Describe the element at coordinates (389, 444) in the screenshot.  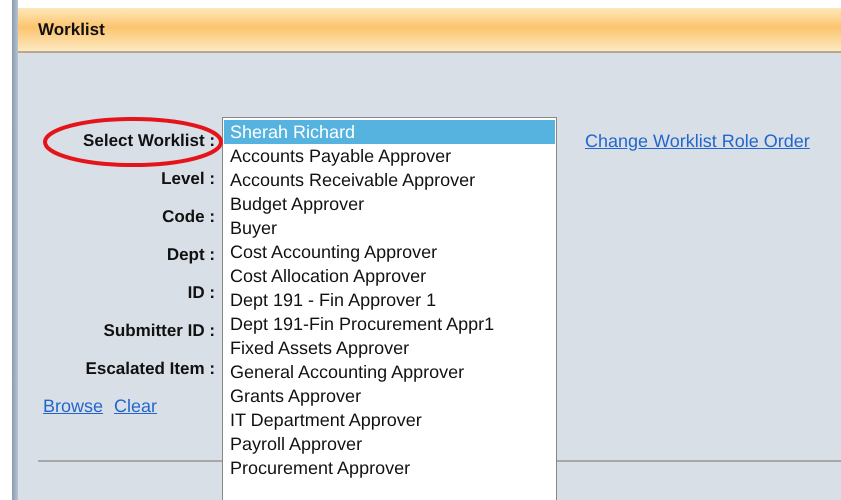
I see `dropdown-option: Payroll Approver` at that location.